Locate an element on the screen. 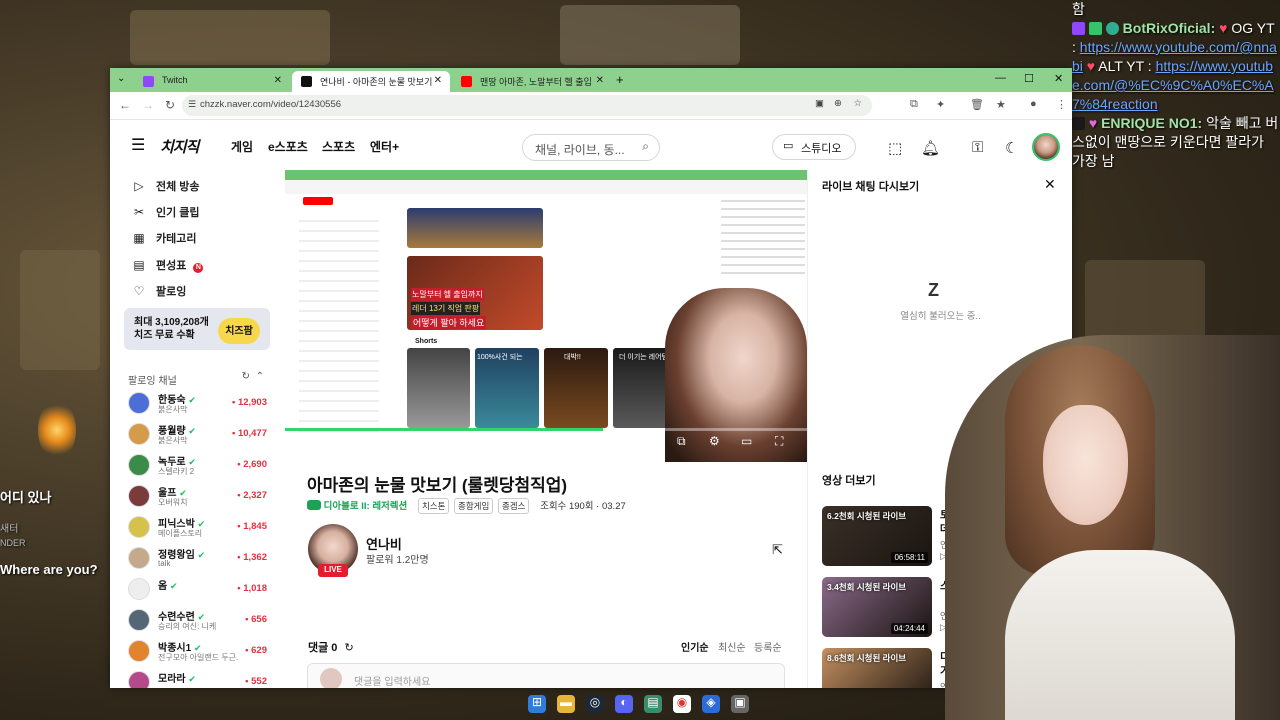 This screenshot has height=720, width=1280. tab-twitch: Twitch ✕ is located at coordinates (212, 81).